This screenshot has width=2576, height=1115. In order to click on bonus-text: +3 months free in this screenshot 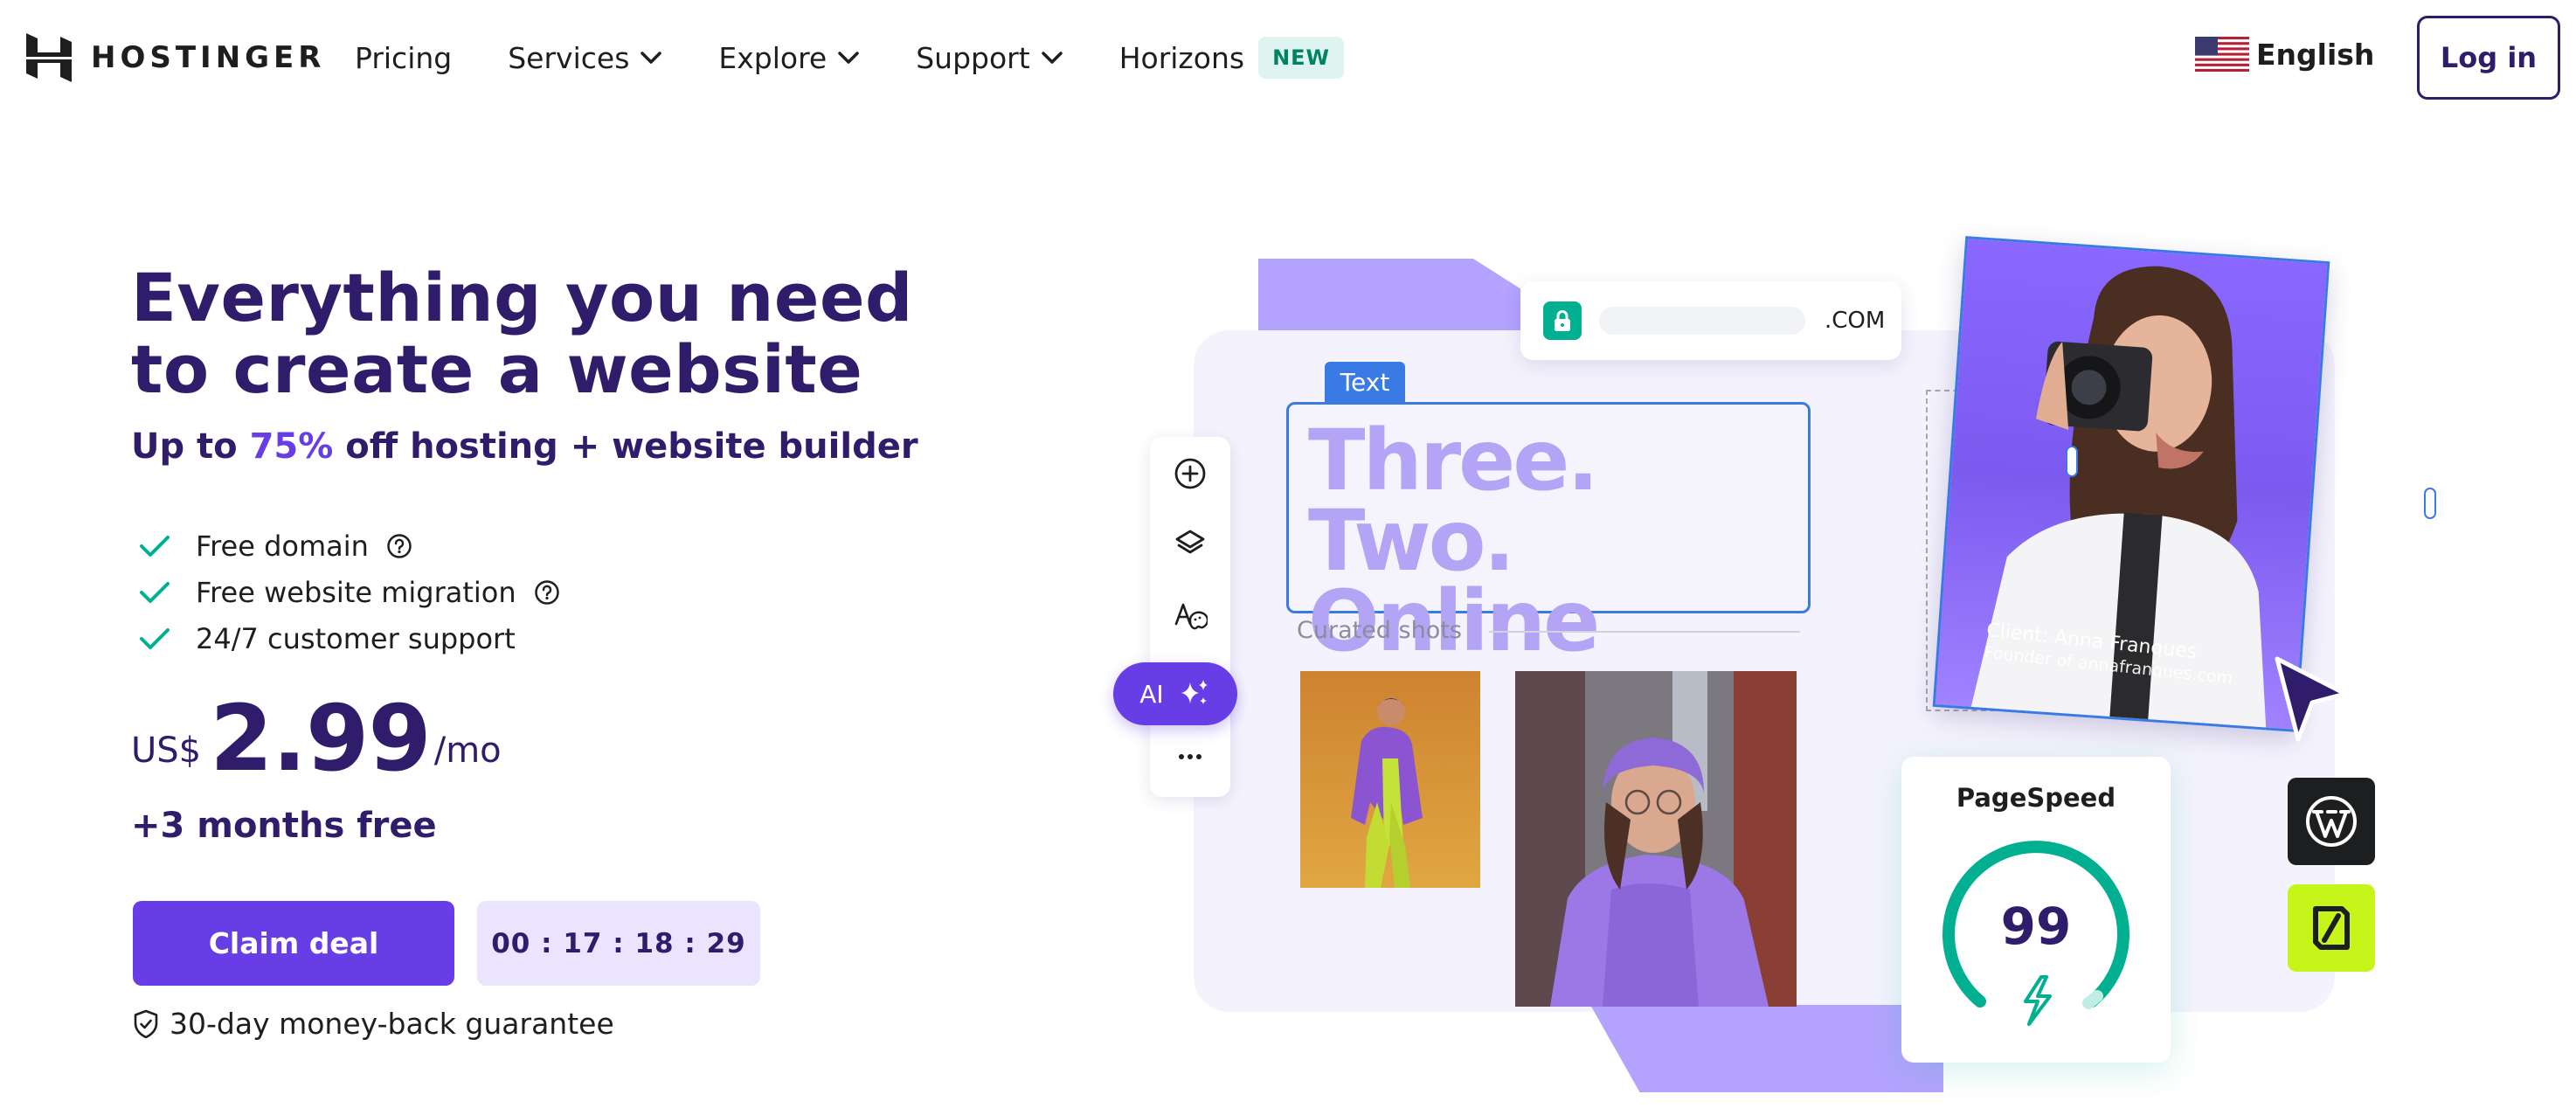, I will do `click(284, 826)`.